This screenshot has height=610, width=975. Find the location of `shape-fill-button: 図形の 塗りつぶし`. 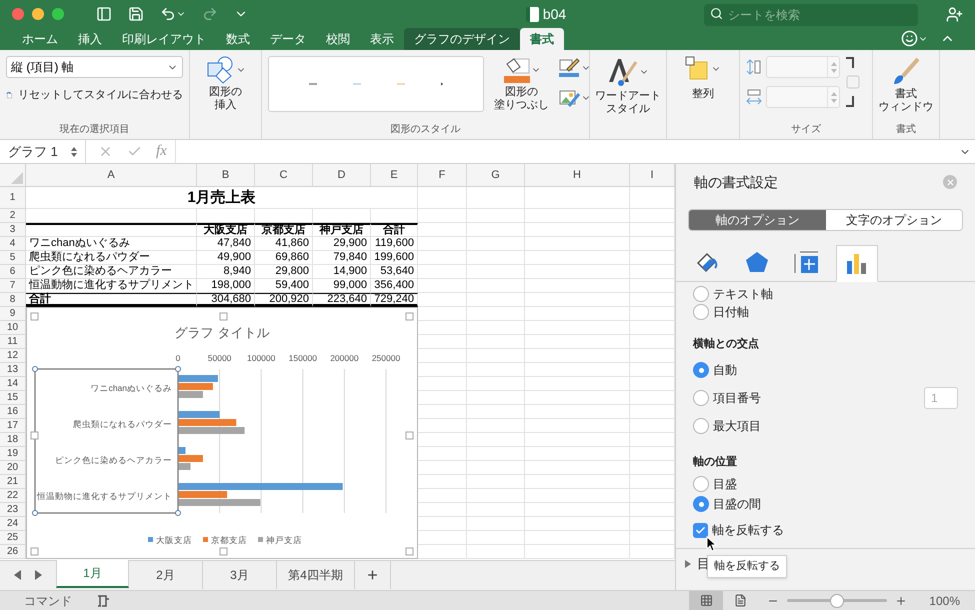

shape-fill-button: 図形の 塗りつぶし is located at coordinates (521, 99).